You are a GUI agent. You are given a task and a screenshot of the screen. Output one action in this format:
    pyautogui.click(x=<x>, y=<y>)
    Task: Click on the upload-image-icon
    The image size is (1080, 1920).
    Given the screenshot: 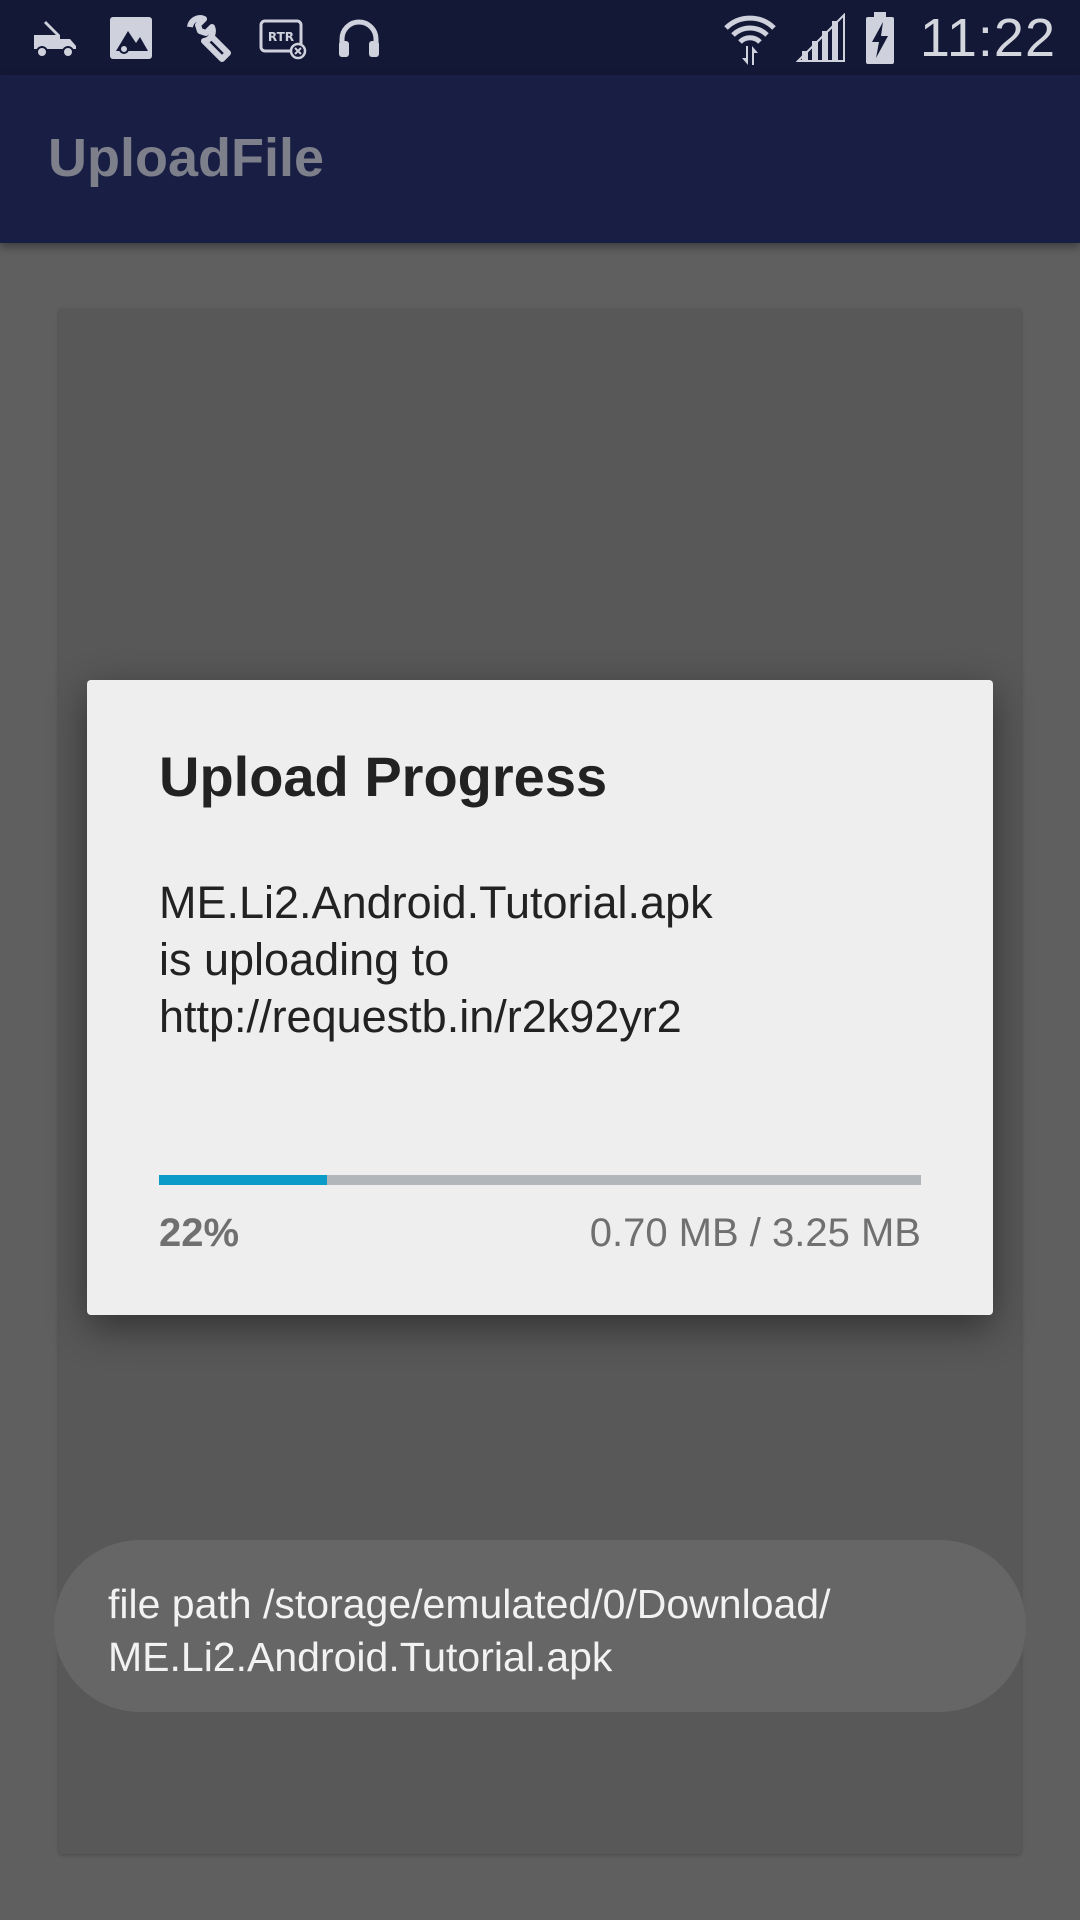 What is the action you would take?
    pyautogui.click(x=131, y=38)
    